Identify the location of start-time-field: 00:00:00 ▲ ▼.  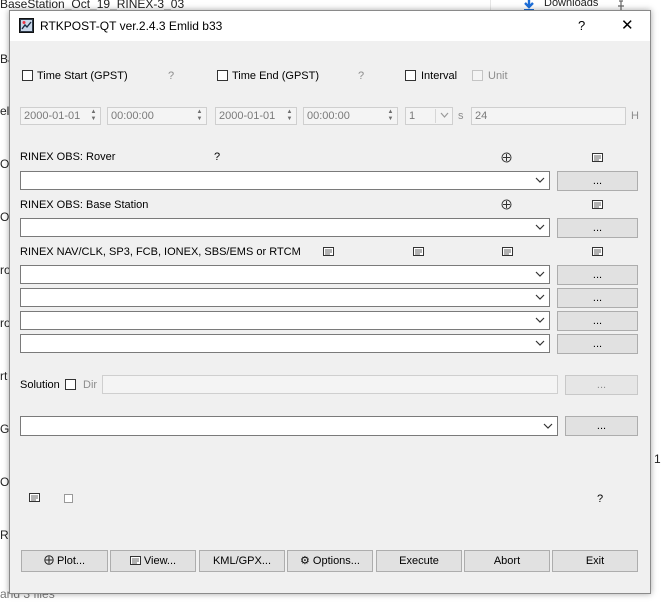
(157, 116).